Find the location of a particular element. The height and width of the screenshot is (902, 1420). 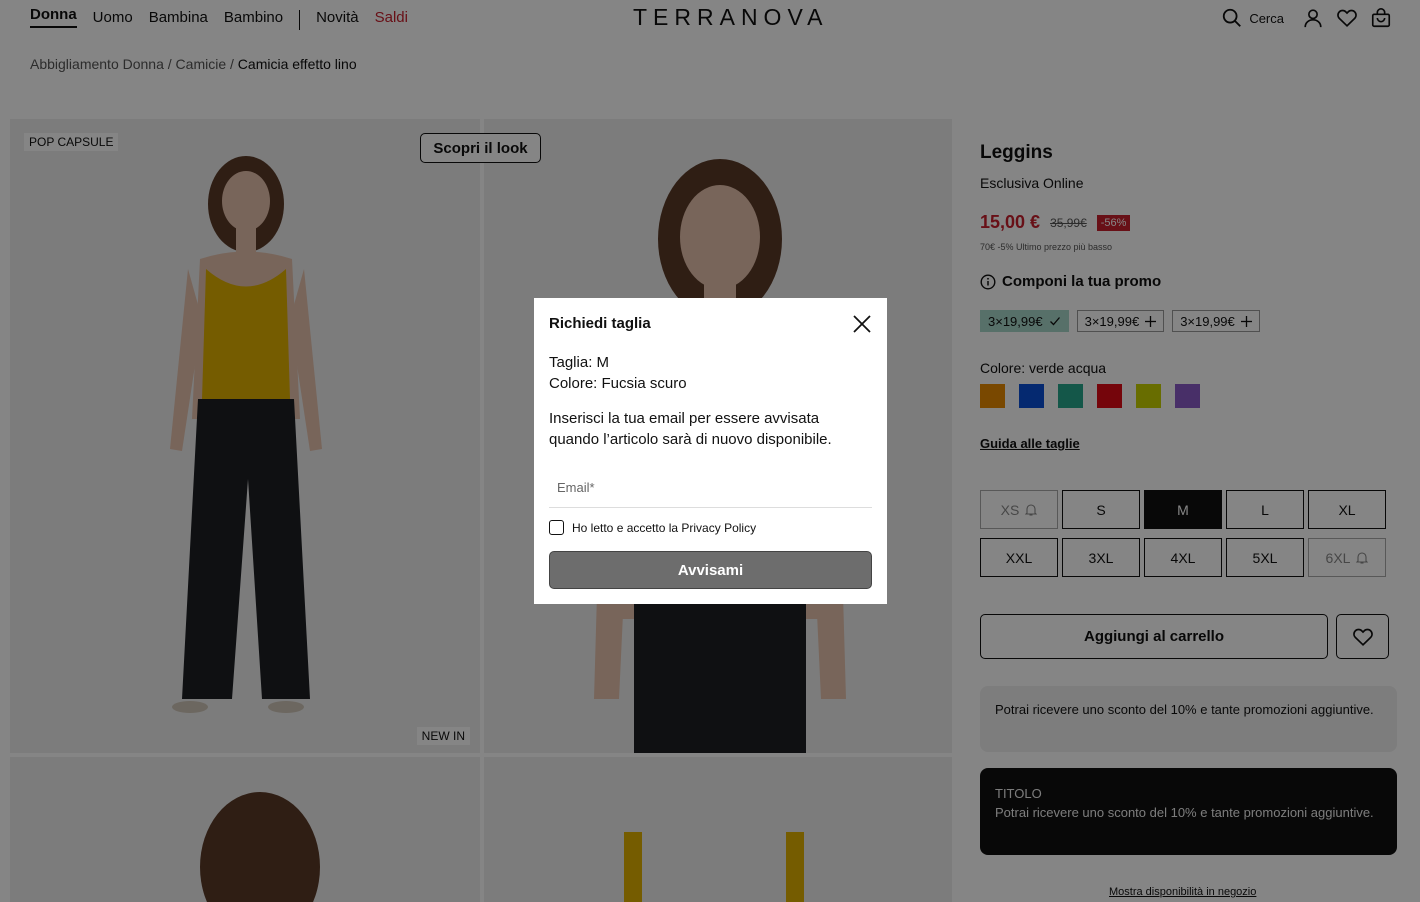

modal-size-line: Taglia: M is located at coordinates (579, 362).